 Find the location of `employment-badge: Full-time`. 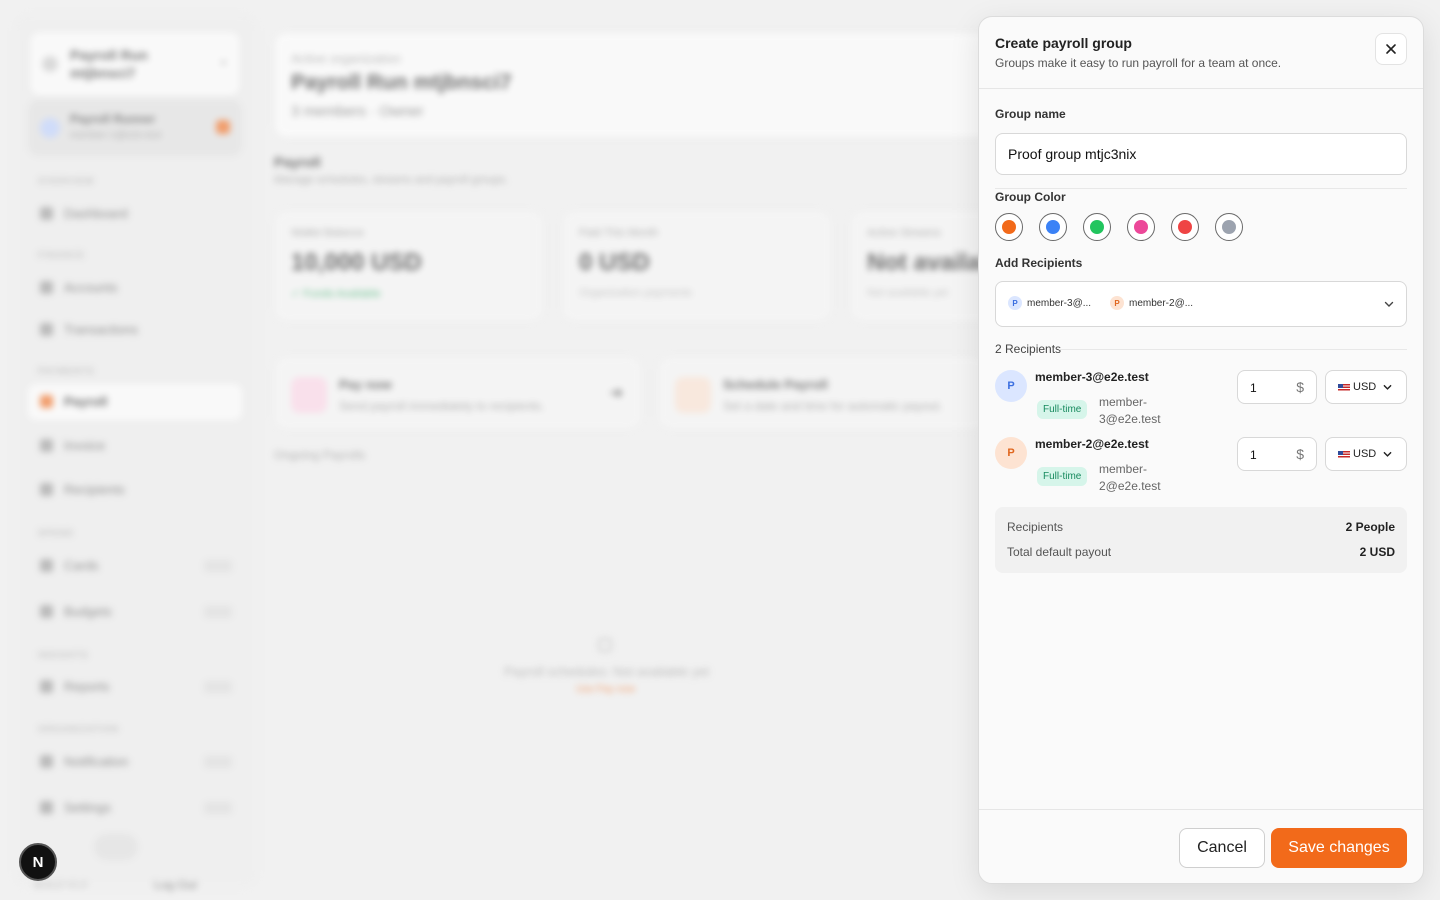

employment-badge: Full-time is located at coordinates (1062, 476).